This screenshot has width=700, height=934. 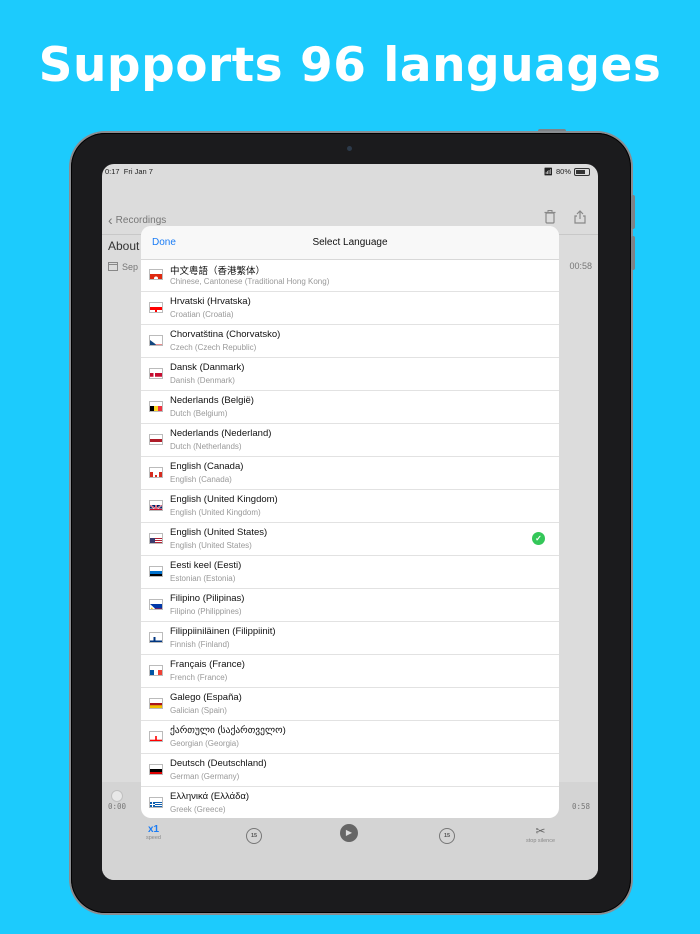 What do you see at coordinates (201, 479) in the screenshot?
I see `language-subtitle: English (Canada)` at bounding box center [201, 479].